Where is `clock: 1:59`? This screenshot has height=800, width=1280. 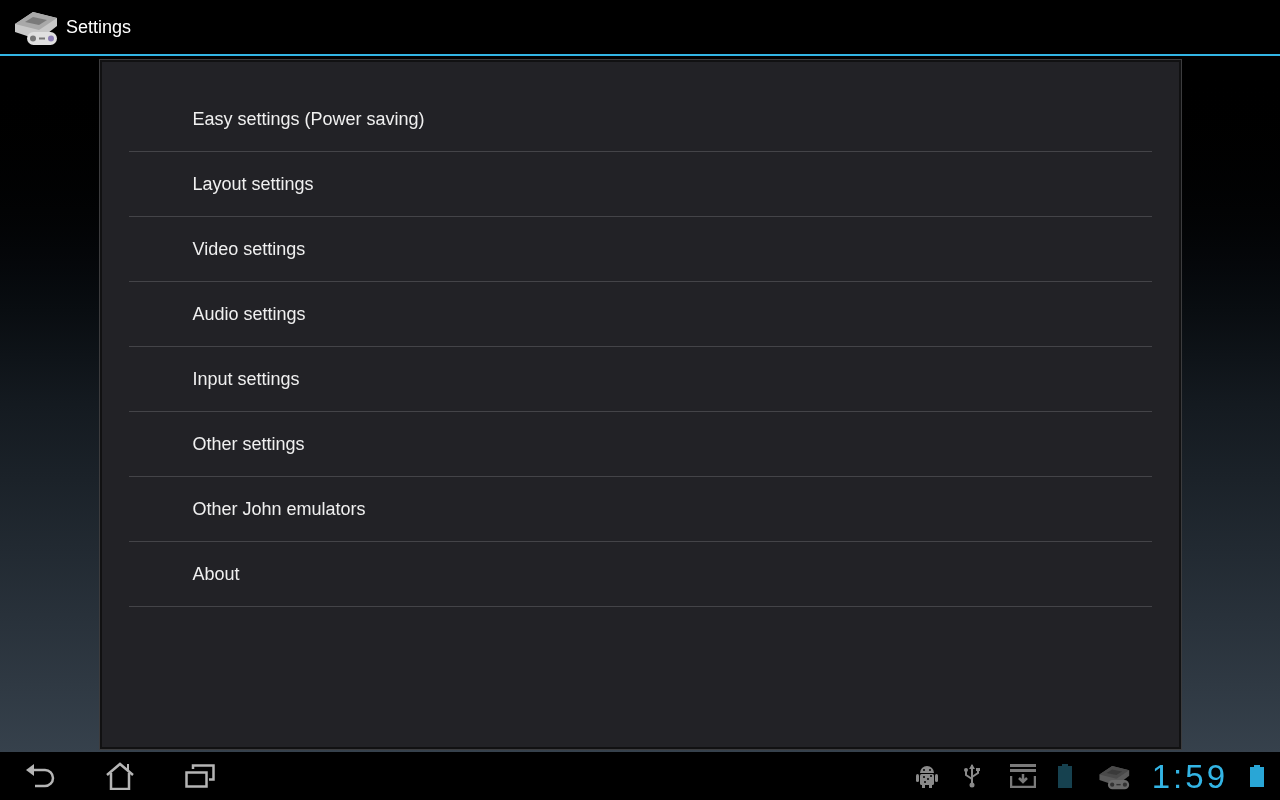 clock: 1:59 is located at coordinates (1189, 776).